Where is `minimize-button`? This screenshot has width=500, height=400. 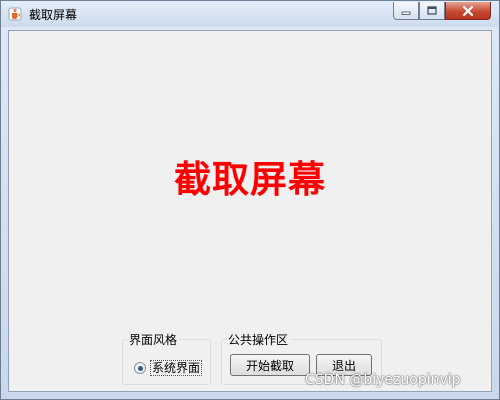
minimize-button is located at coordinates (406, 11).